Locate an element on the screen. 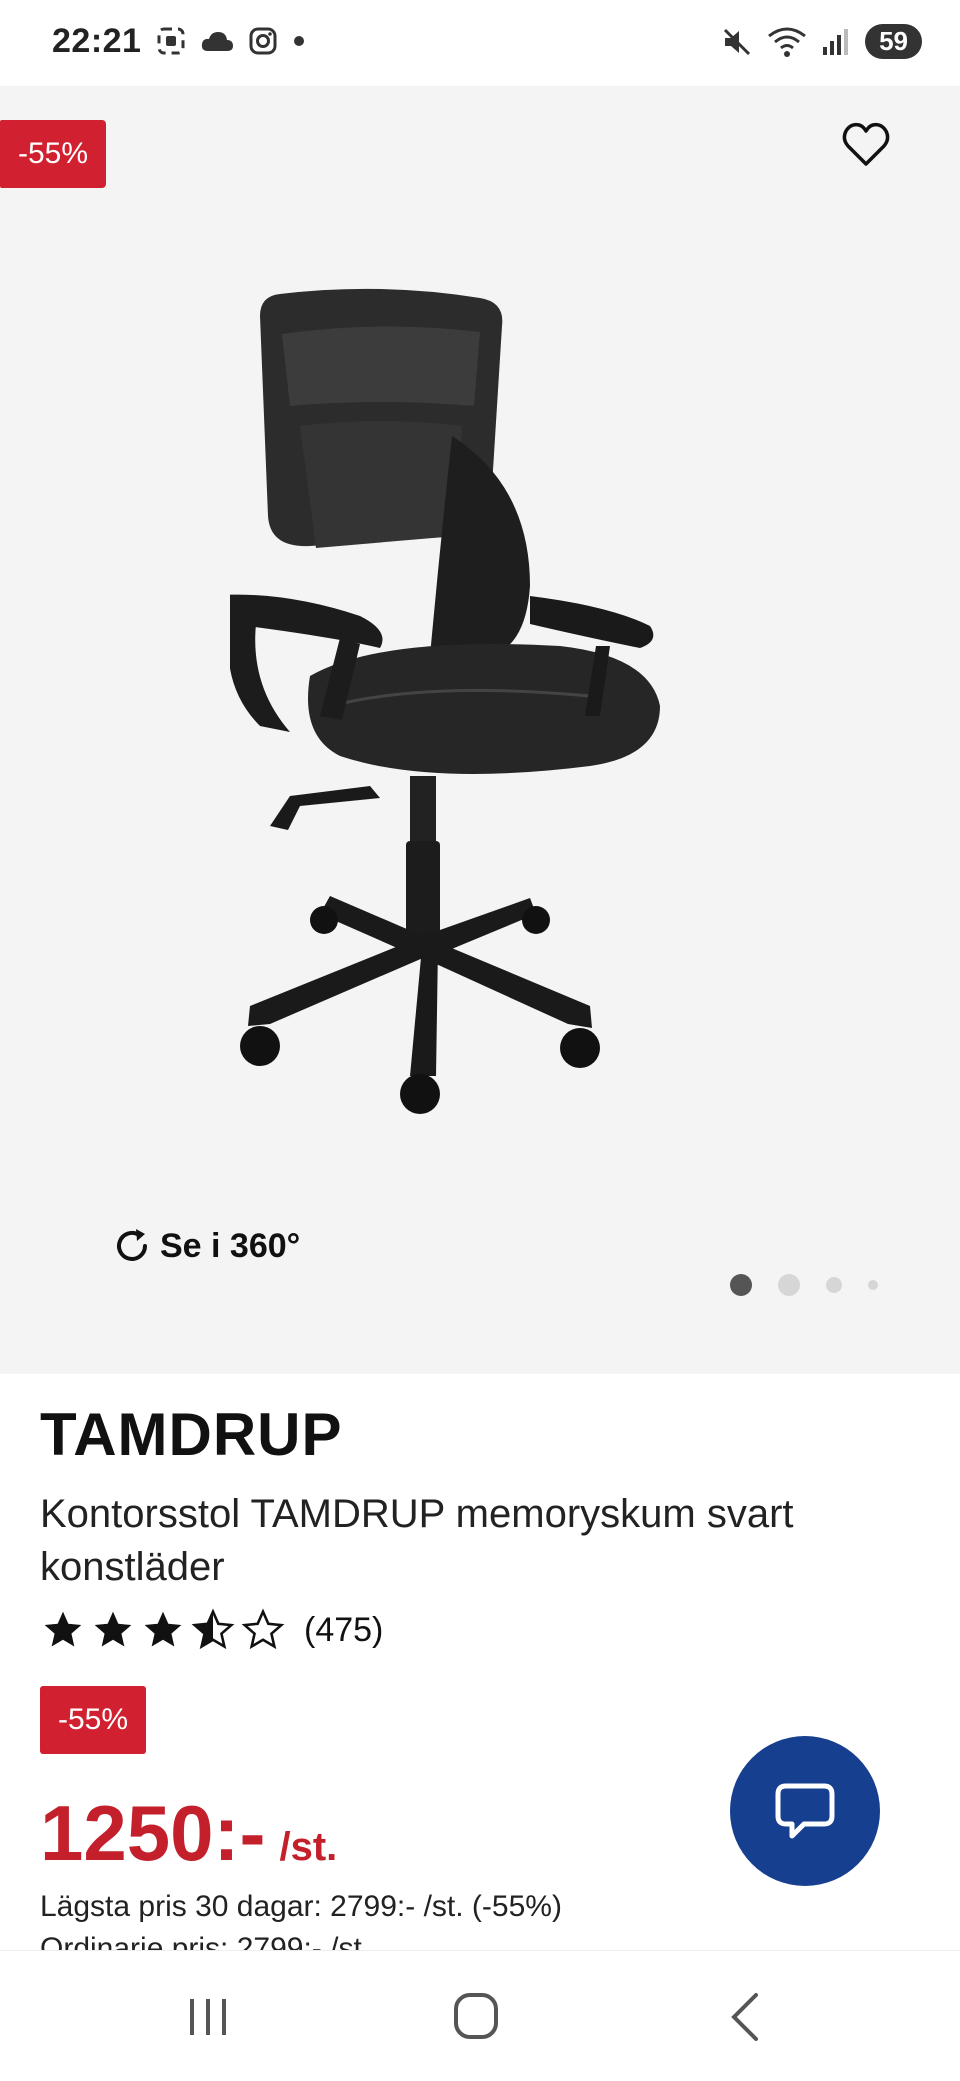 This screenshot has height=2081, width=960. chat-button is located at coordinates (805, 1811).